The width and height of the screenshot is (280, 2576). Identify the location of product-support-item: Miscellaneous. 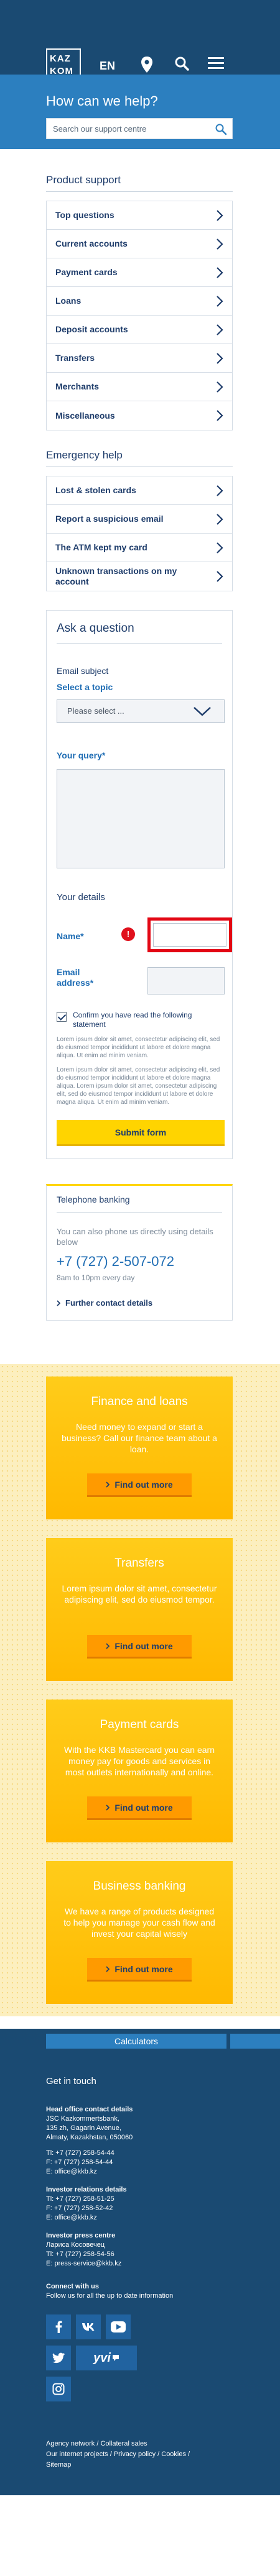
(139, 415).